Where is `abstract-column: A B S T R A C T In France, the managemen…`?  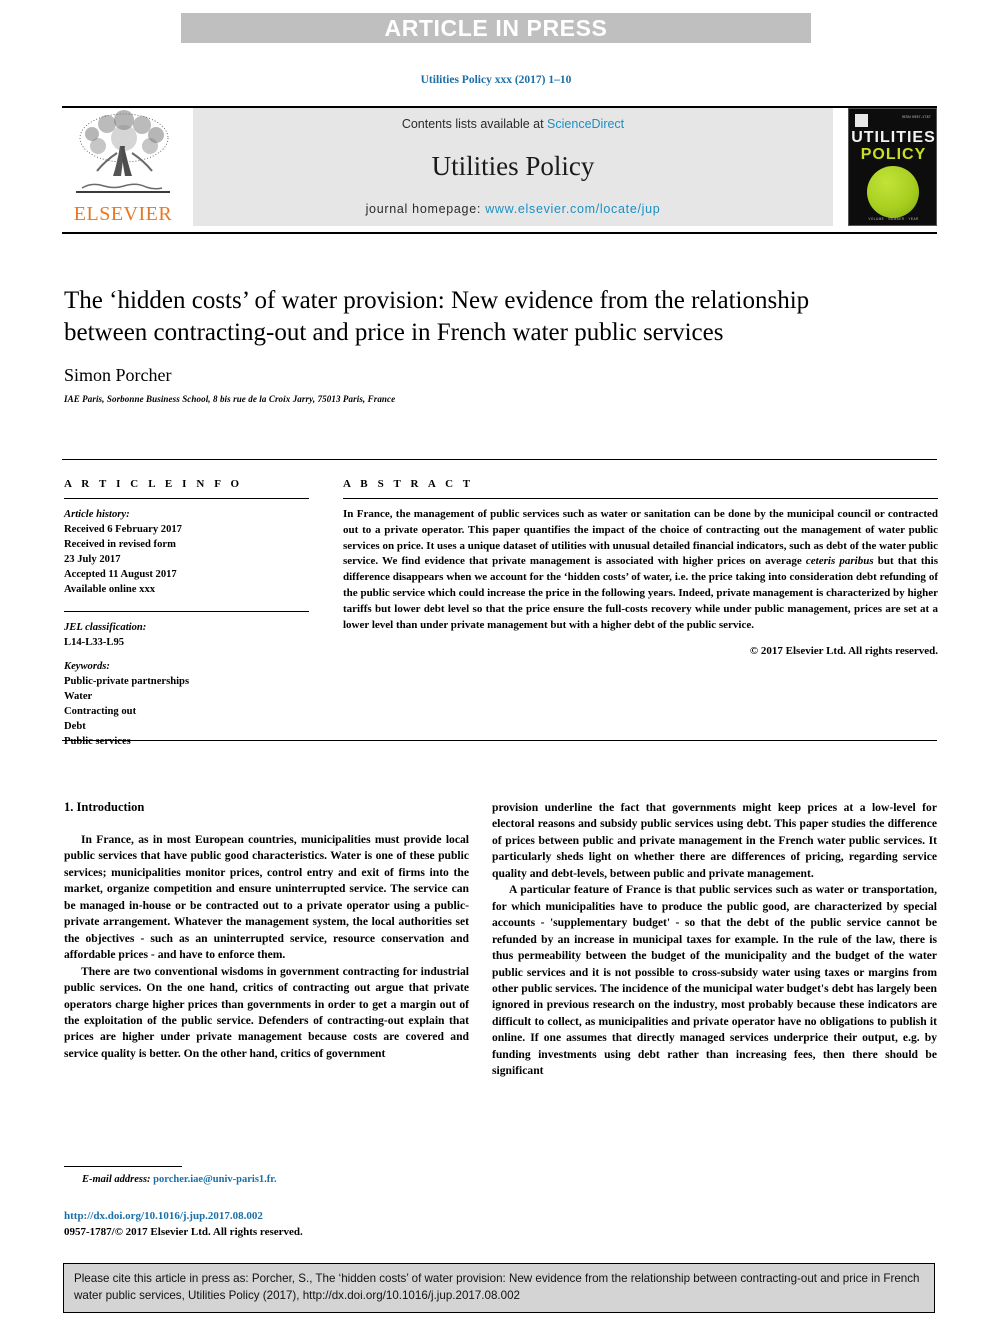
abstract-column: A B S T R A C T In France, the managemen… is located at coordinates (640, 567).